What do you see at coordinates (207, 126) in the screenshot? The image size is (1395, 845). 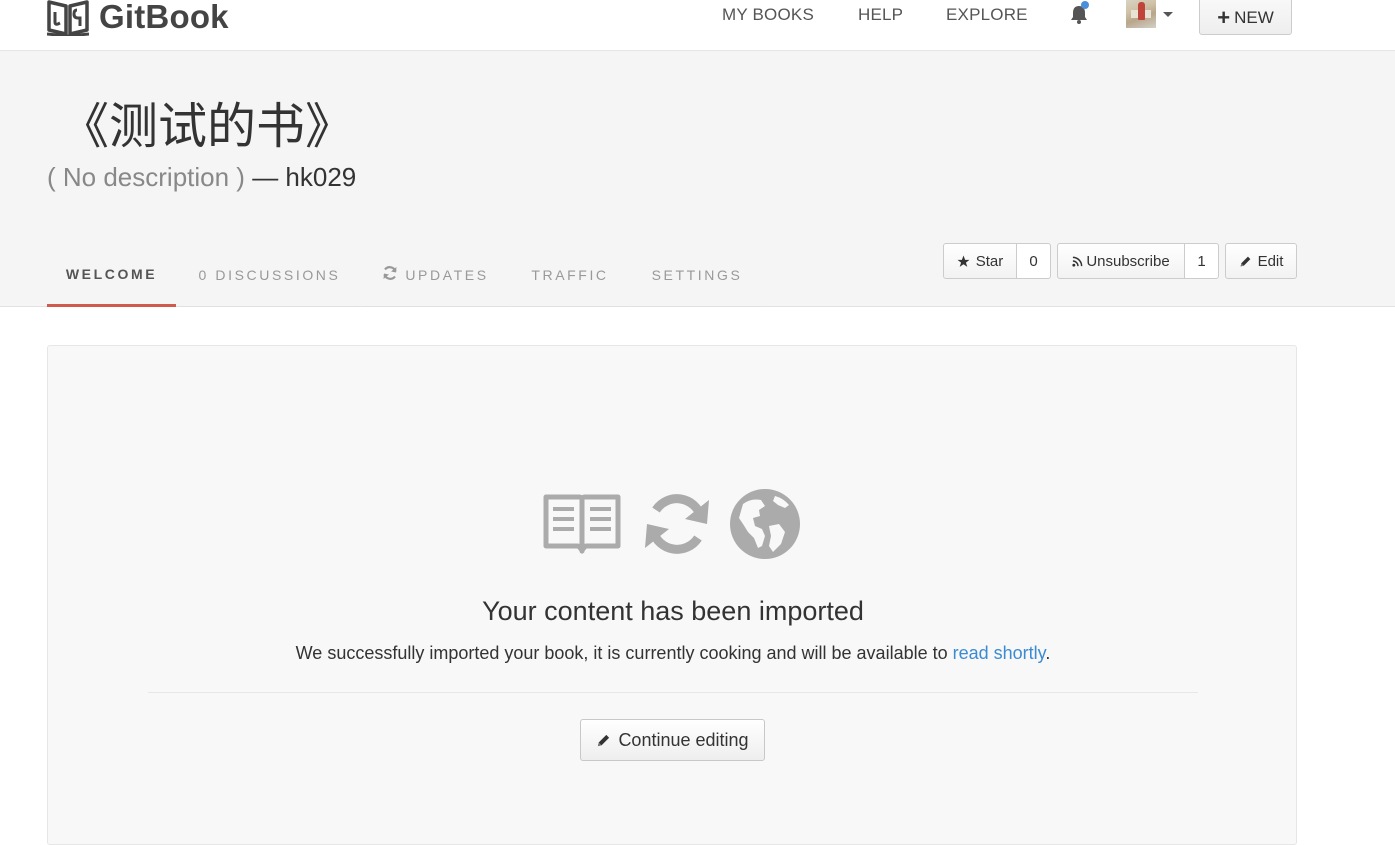 I see `book-title: 《测试的书》` at bounding box center [207, 126].